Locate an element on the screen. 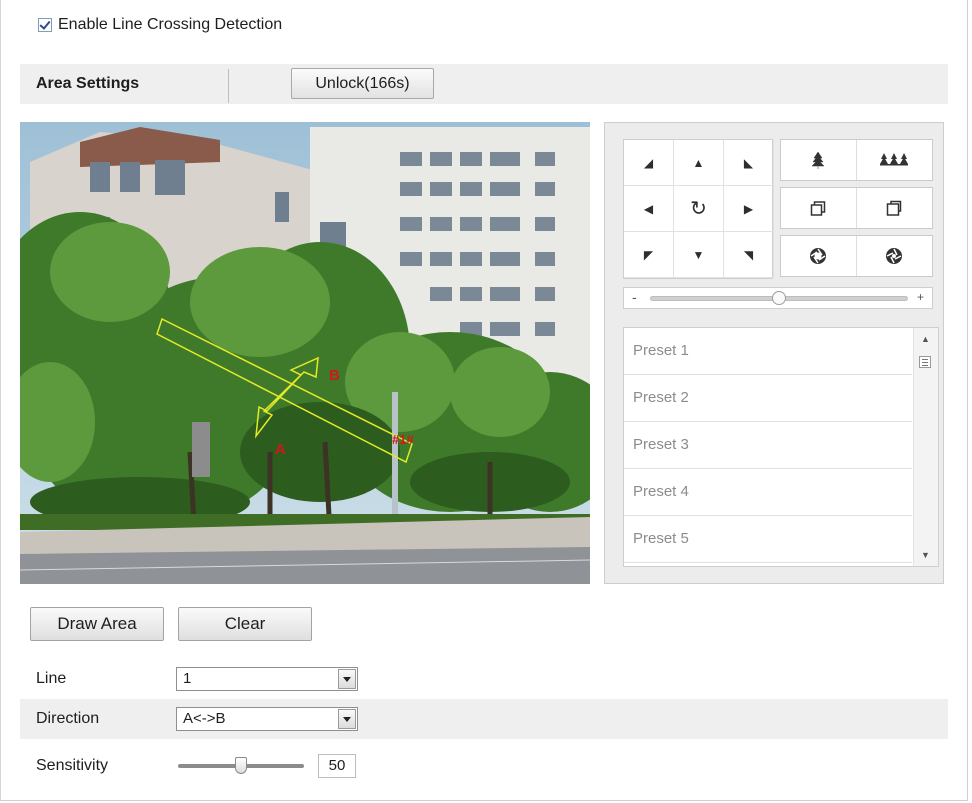 The width and height of the screenshot is (972, 803). arrow-up-right-icon: ◣ is located at coordinates (749, 163).